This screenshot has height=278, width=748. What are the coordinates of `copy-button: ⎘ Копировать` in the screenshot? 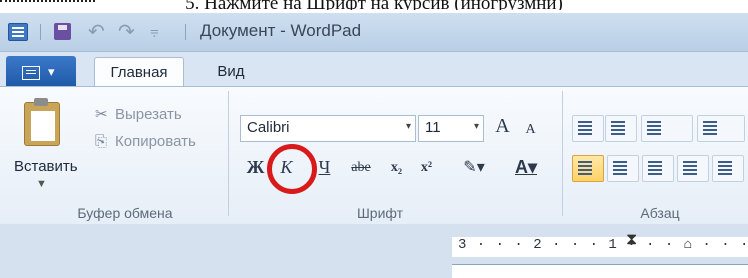 It's located at (145, 144).